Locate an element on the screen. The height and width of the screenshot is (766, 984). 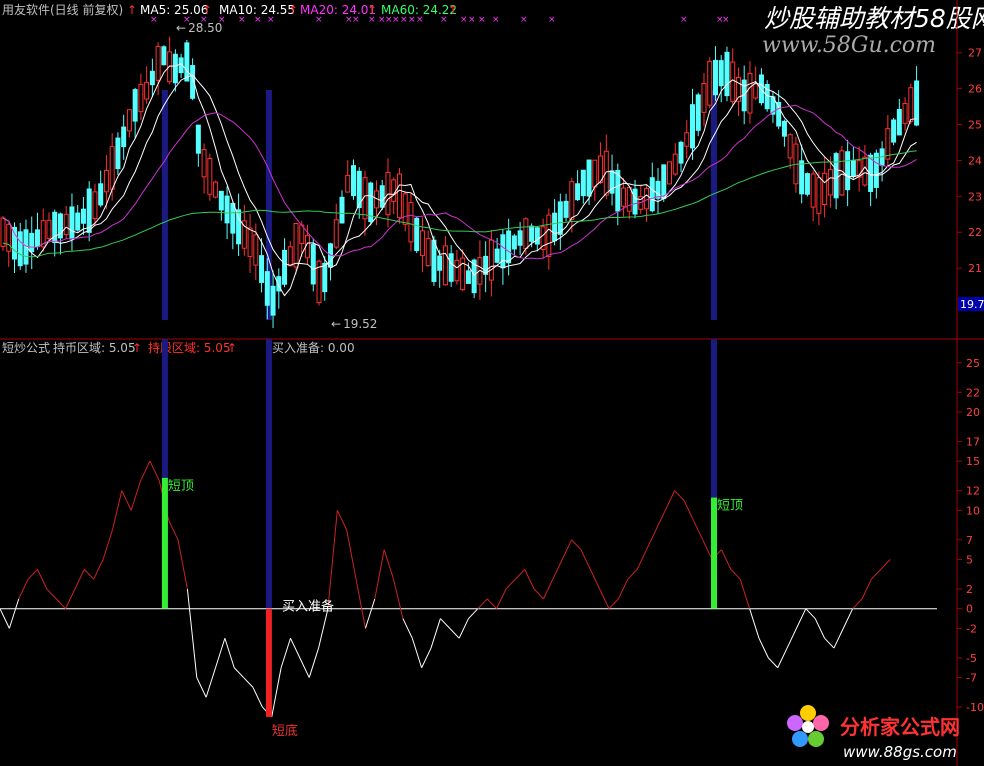
hold-stock-arrow: ↑ is located at coordinates (232, 348).